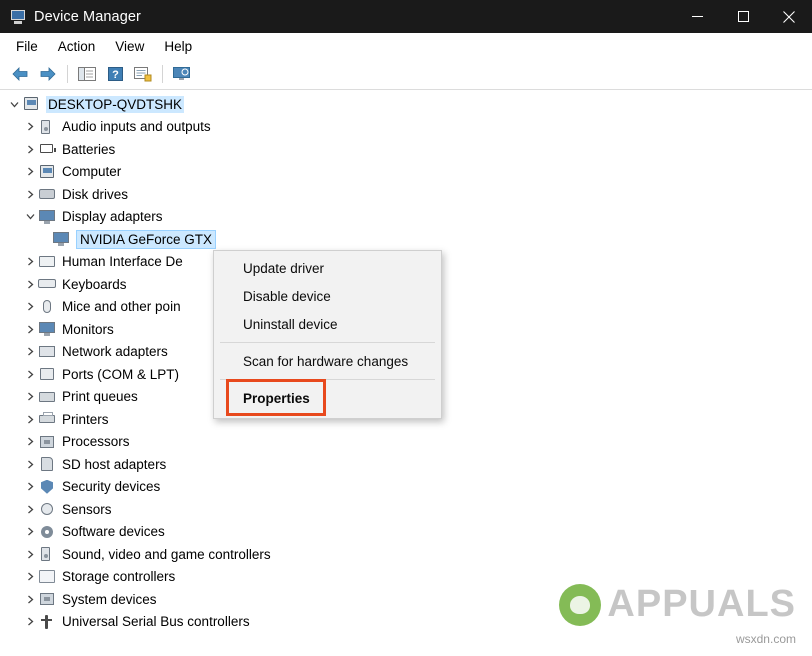 The width and height of the screenshot is (812, 656). I want to click on tree-item-label: Keyboards, so click(94, 284).